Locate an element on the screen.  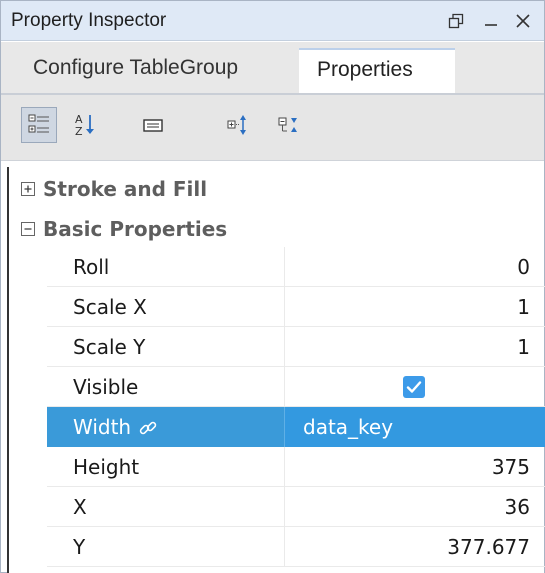
collapse-all-icon is located at coordinates (289, 125).